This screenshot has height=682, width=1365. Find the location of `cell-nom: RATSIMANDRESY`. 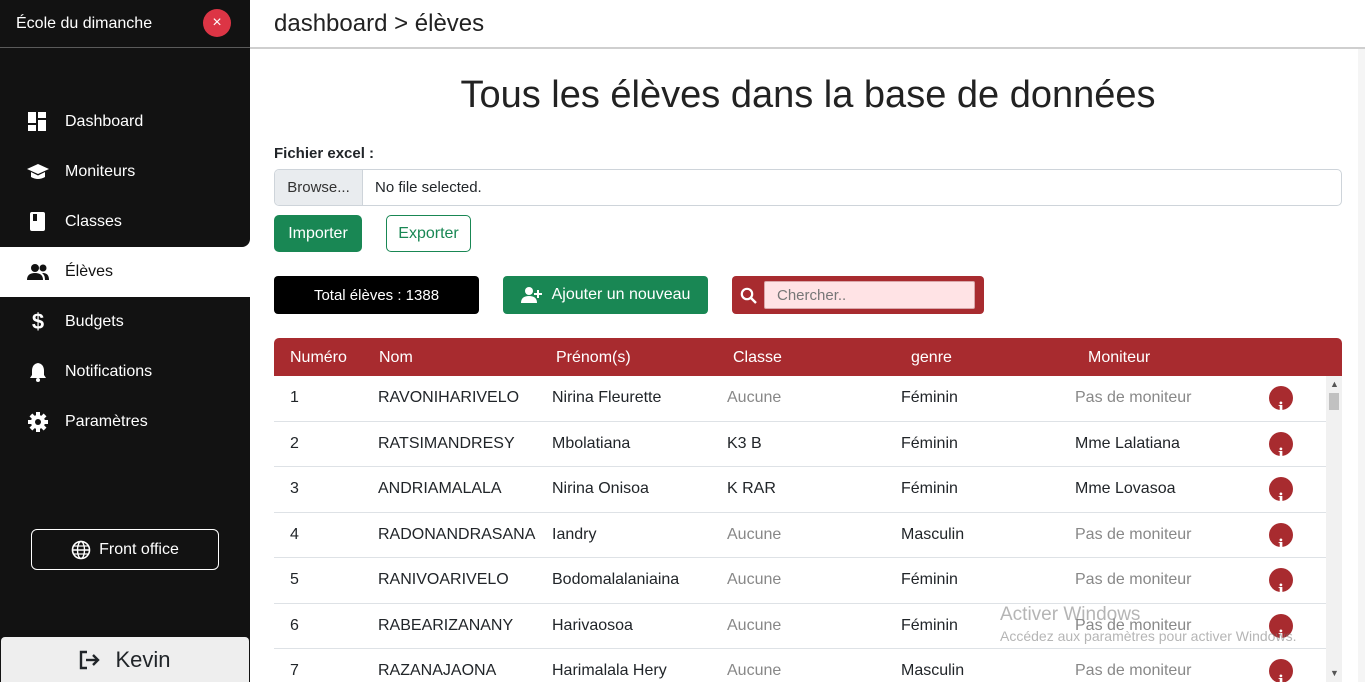

cell-nom: RATSIMANDRESY is located at coordinates (446, 443).